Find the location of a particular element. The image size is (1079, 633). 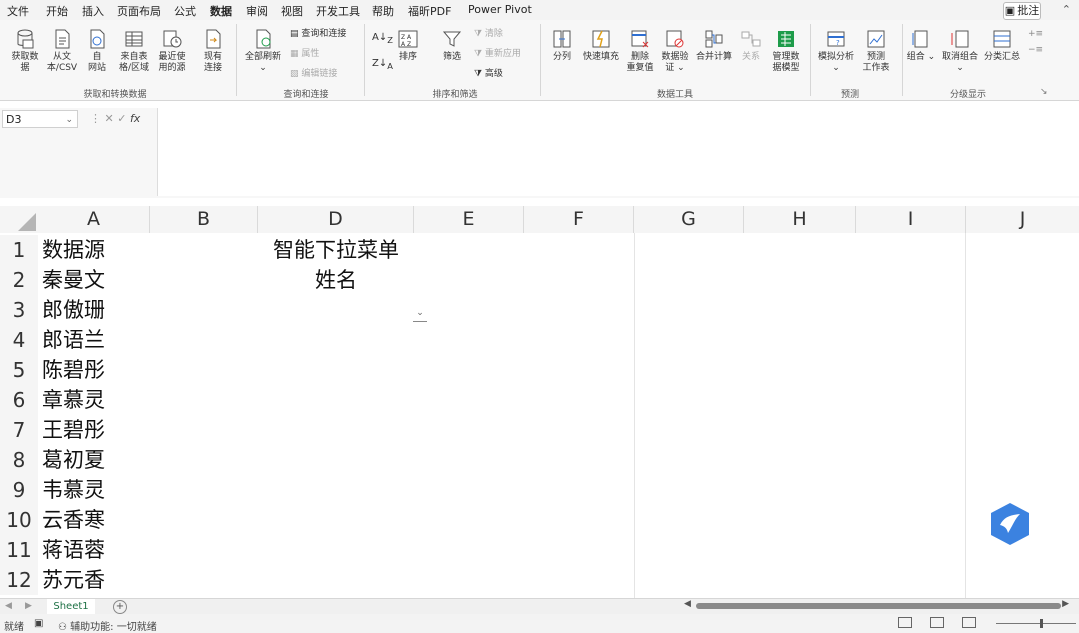

existing-connections-button: 现有 连接 is located at coordinates (213, 51).